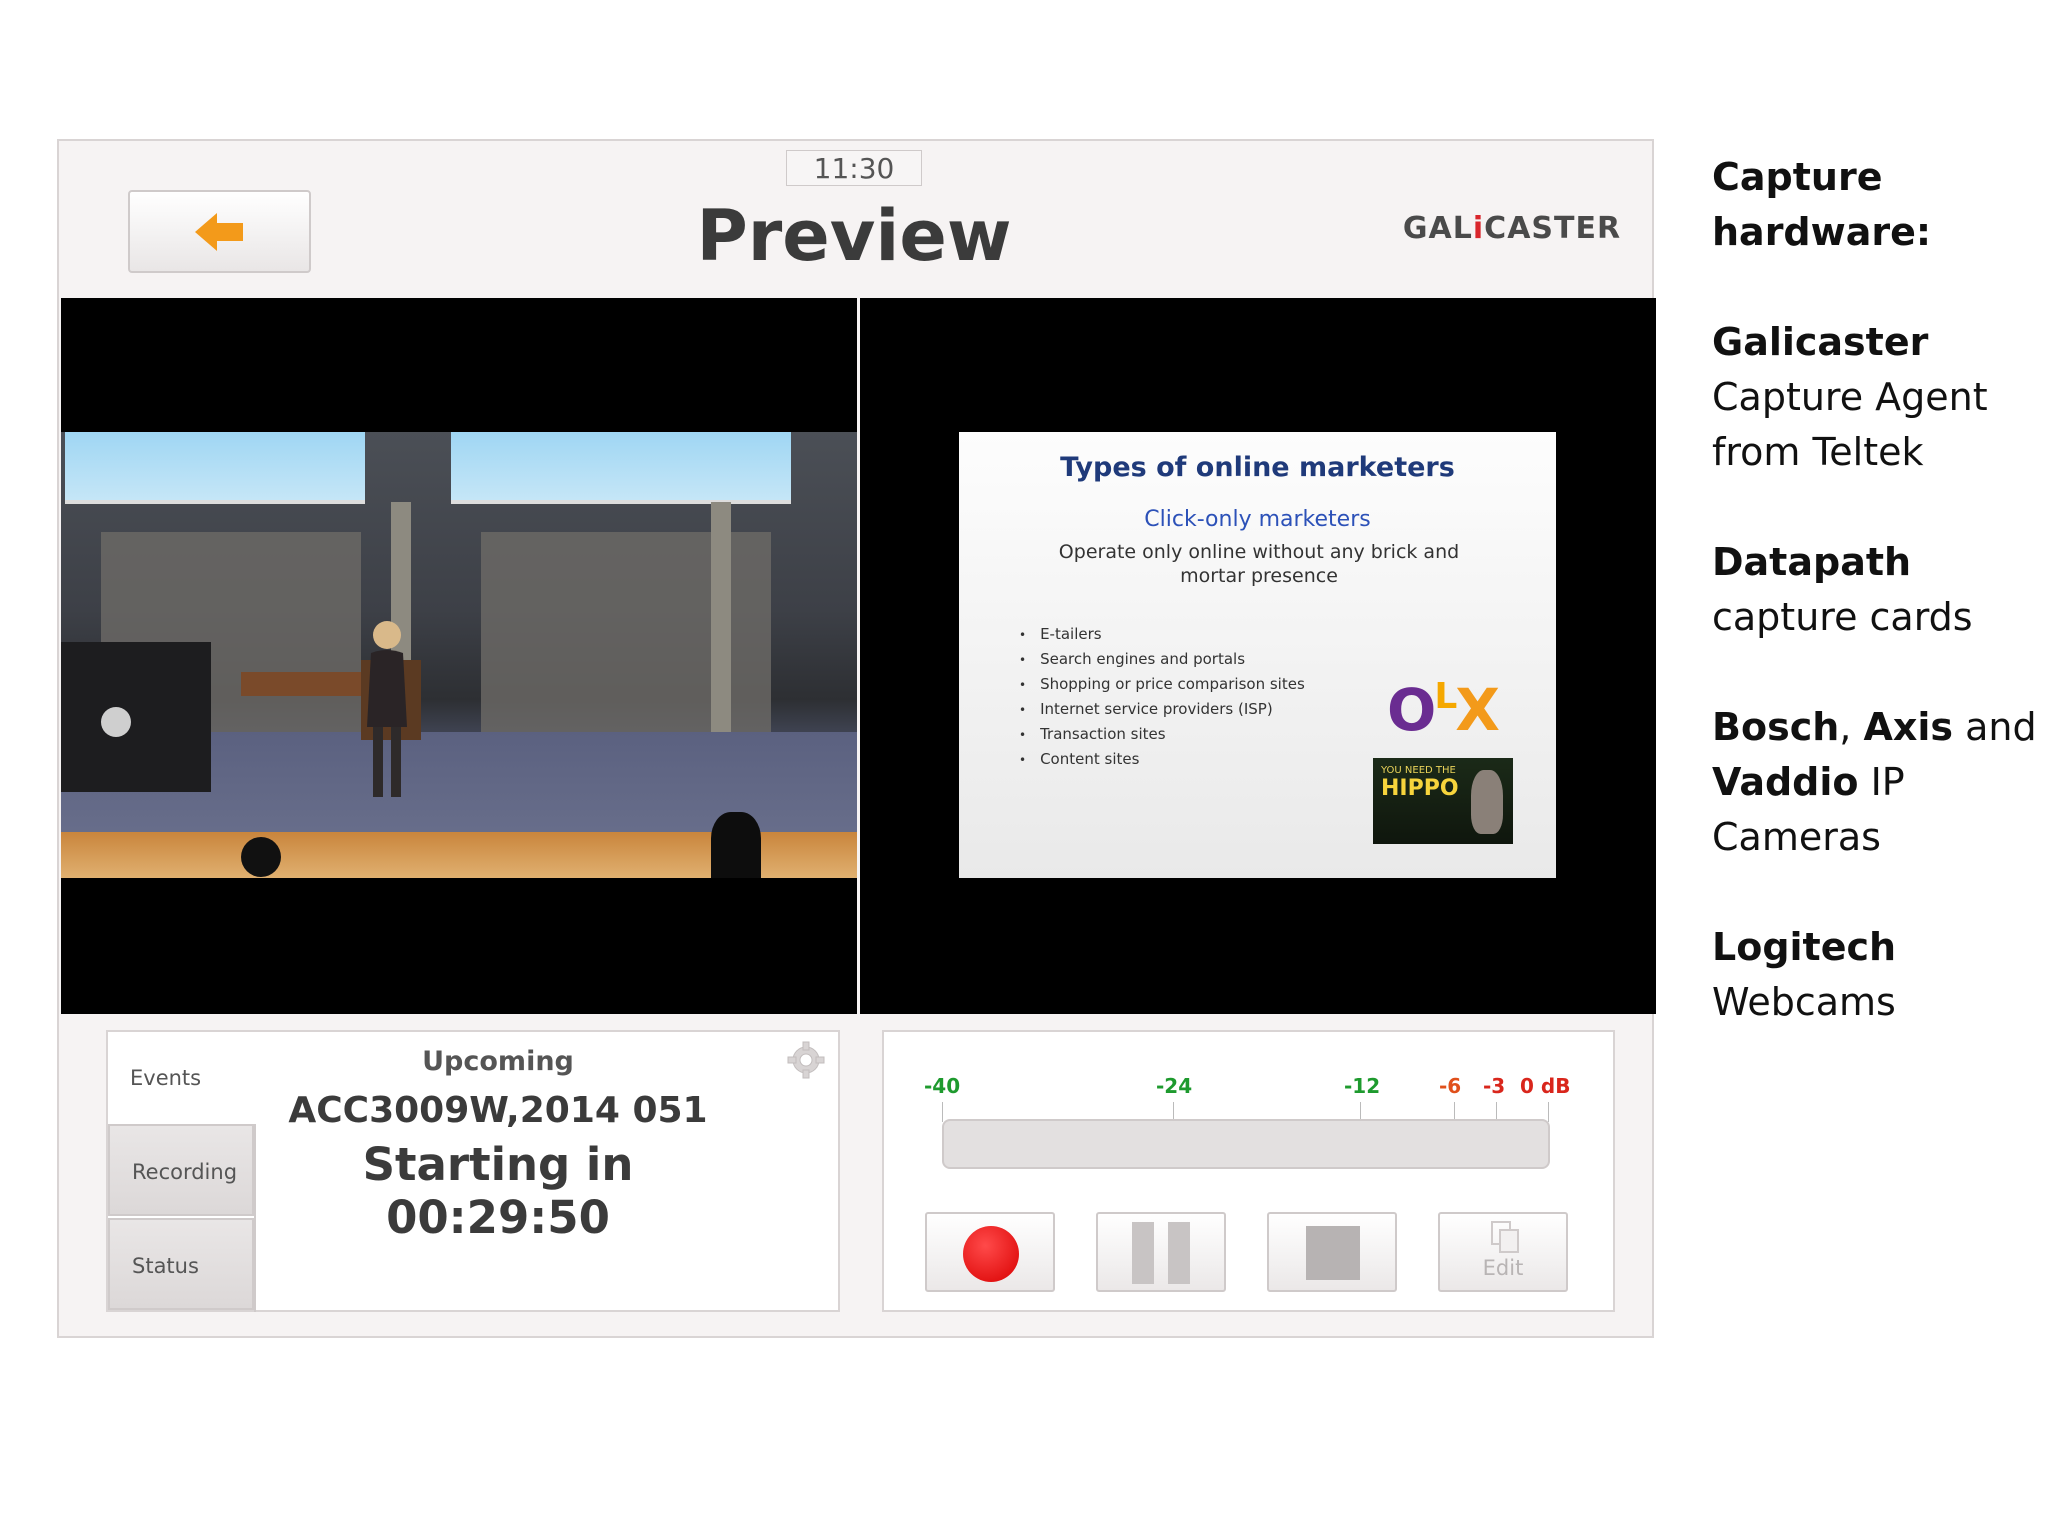 This screenshot has width=2048, height=1536. I want to click on record-icon, so click(991, 1254).